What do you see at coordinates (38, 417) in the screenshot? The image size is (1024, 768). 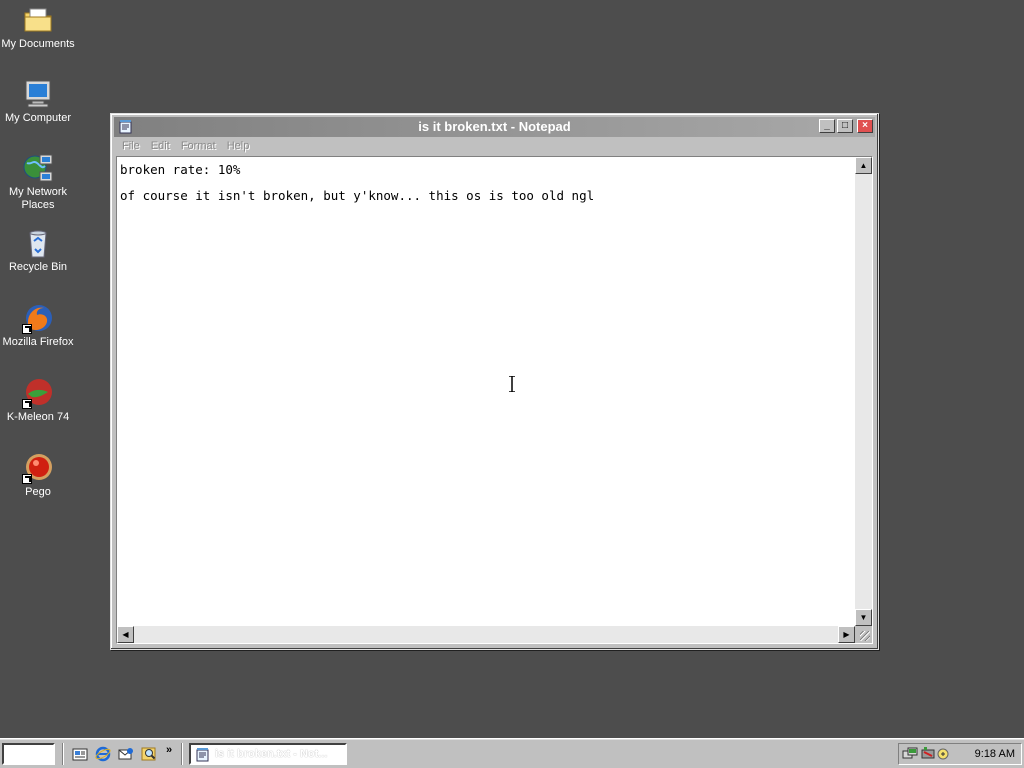 I see `desktop-icon-label: K-Meleon 74` at bounding box center [38, 417].